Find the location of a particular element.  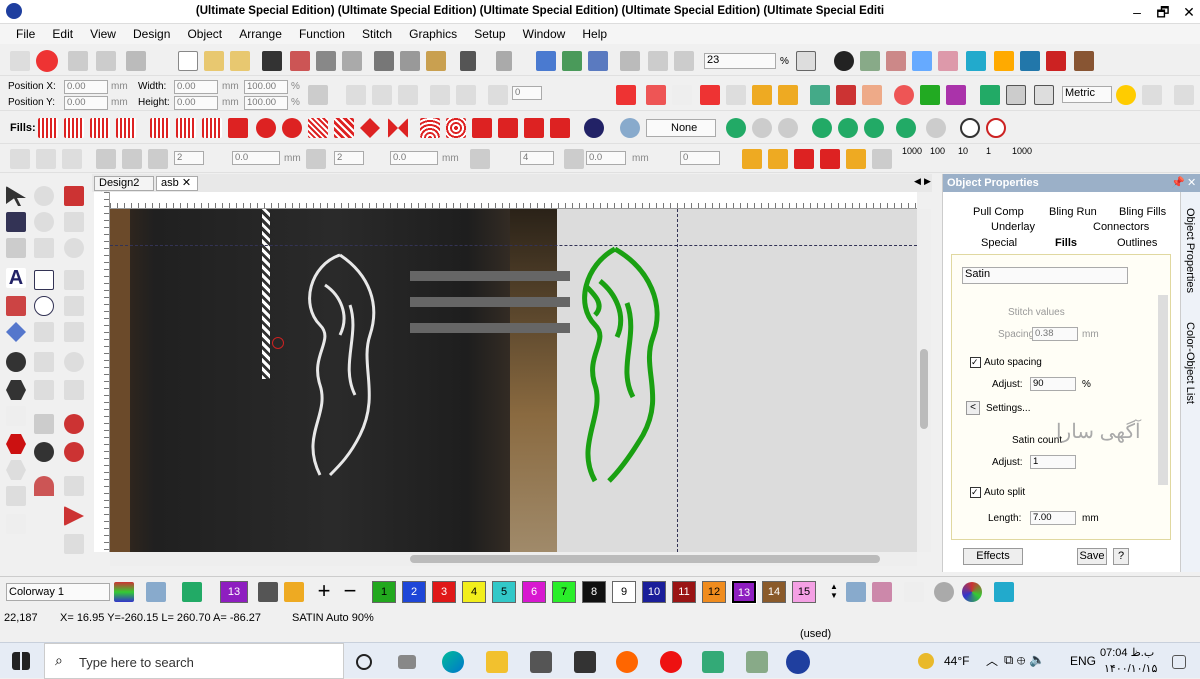

color-dots-icon is located at coordinates (630, 128).